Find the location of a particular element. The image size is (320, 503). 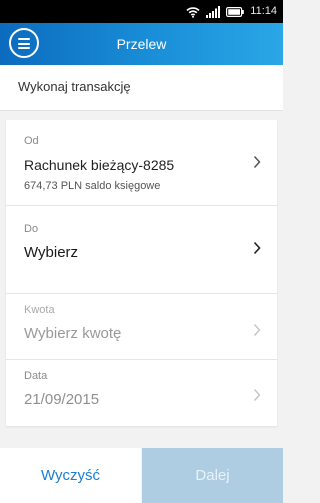

amount-label: Kwota is located at coordinates (39, 310).